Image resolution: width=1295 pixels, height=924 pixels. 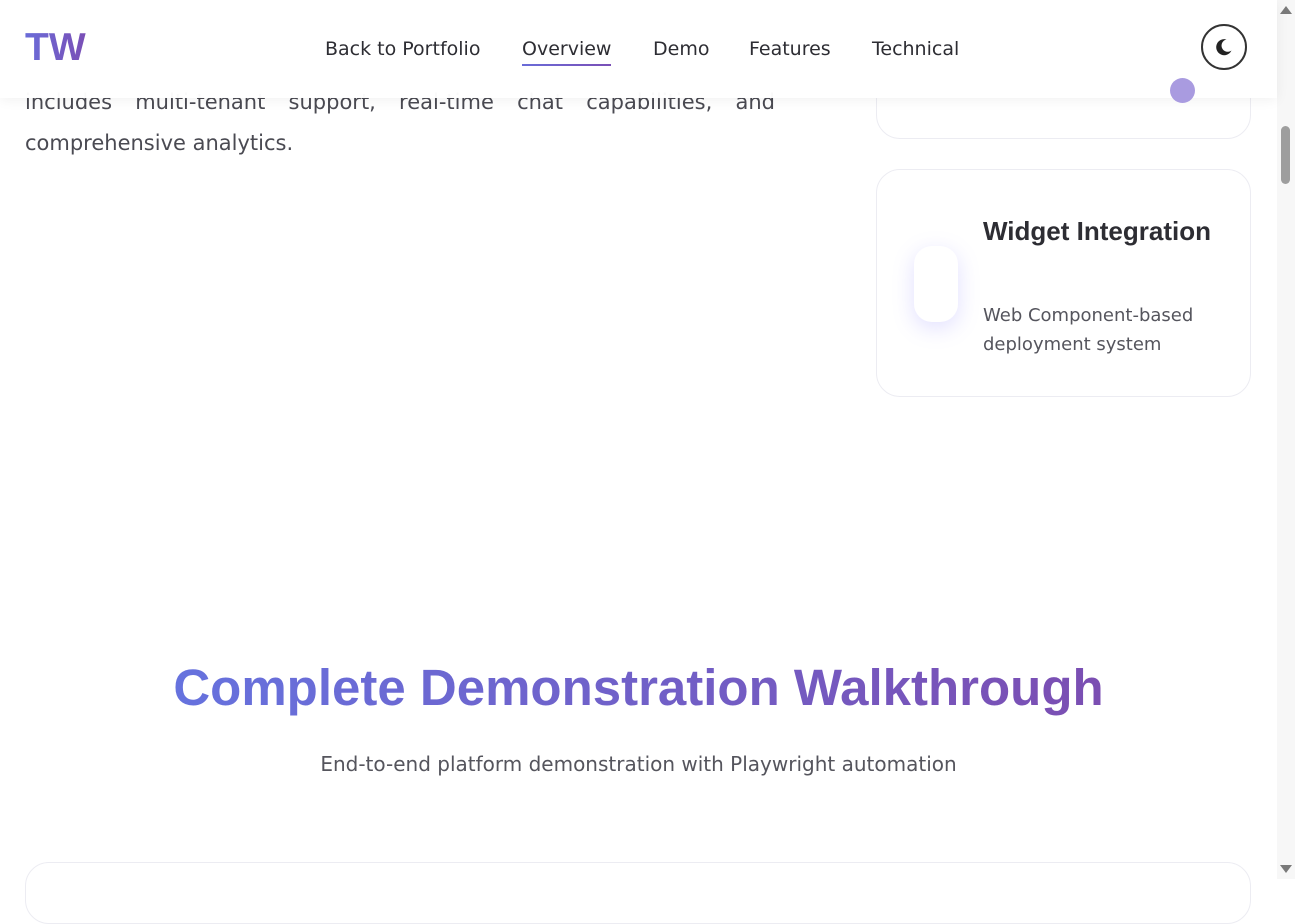 I want to click on widget-icon, so click(x=936, y=284).